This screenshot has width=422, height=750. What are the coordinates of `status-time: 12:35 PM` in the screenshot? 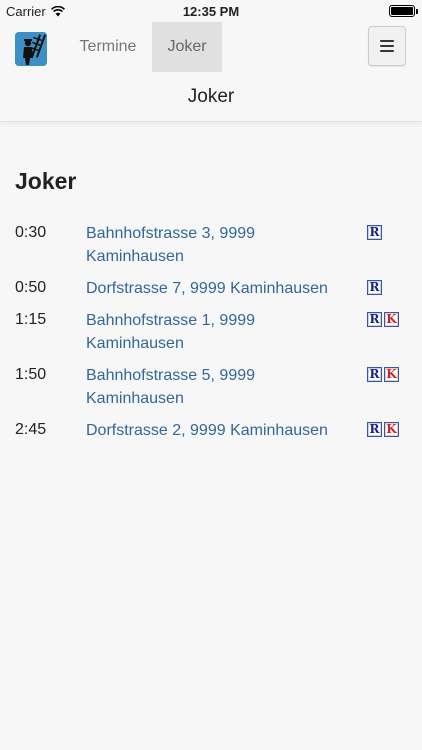 It's located at (211, 11).